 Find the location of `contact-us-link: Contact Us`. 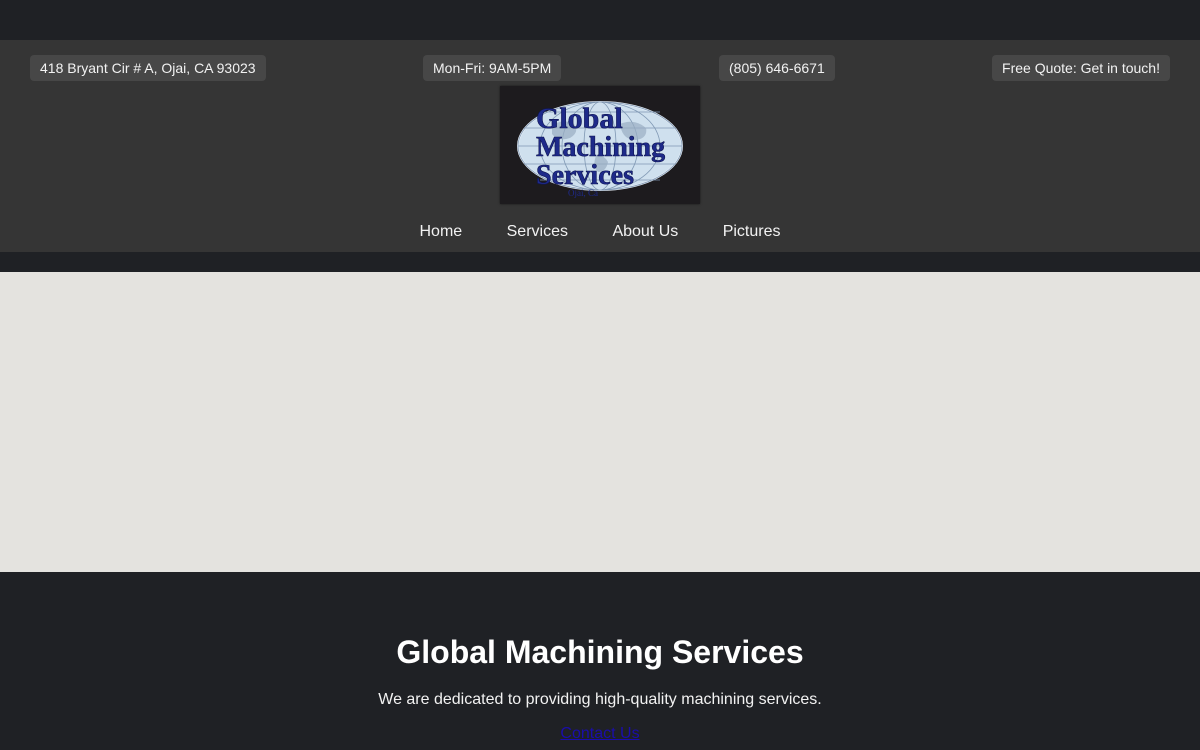

contact-us-link: Contact Us is located at coordinates (600, 734).